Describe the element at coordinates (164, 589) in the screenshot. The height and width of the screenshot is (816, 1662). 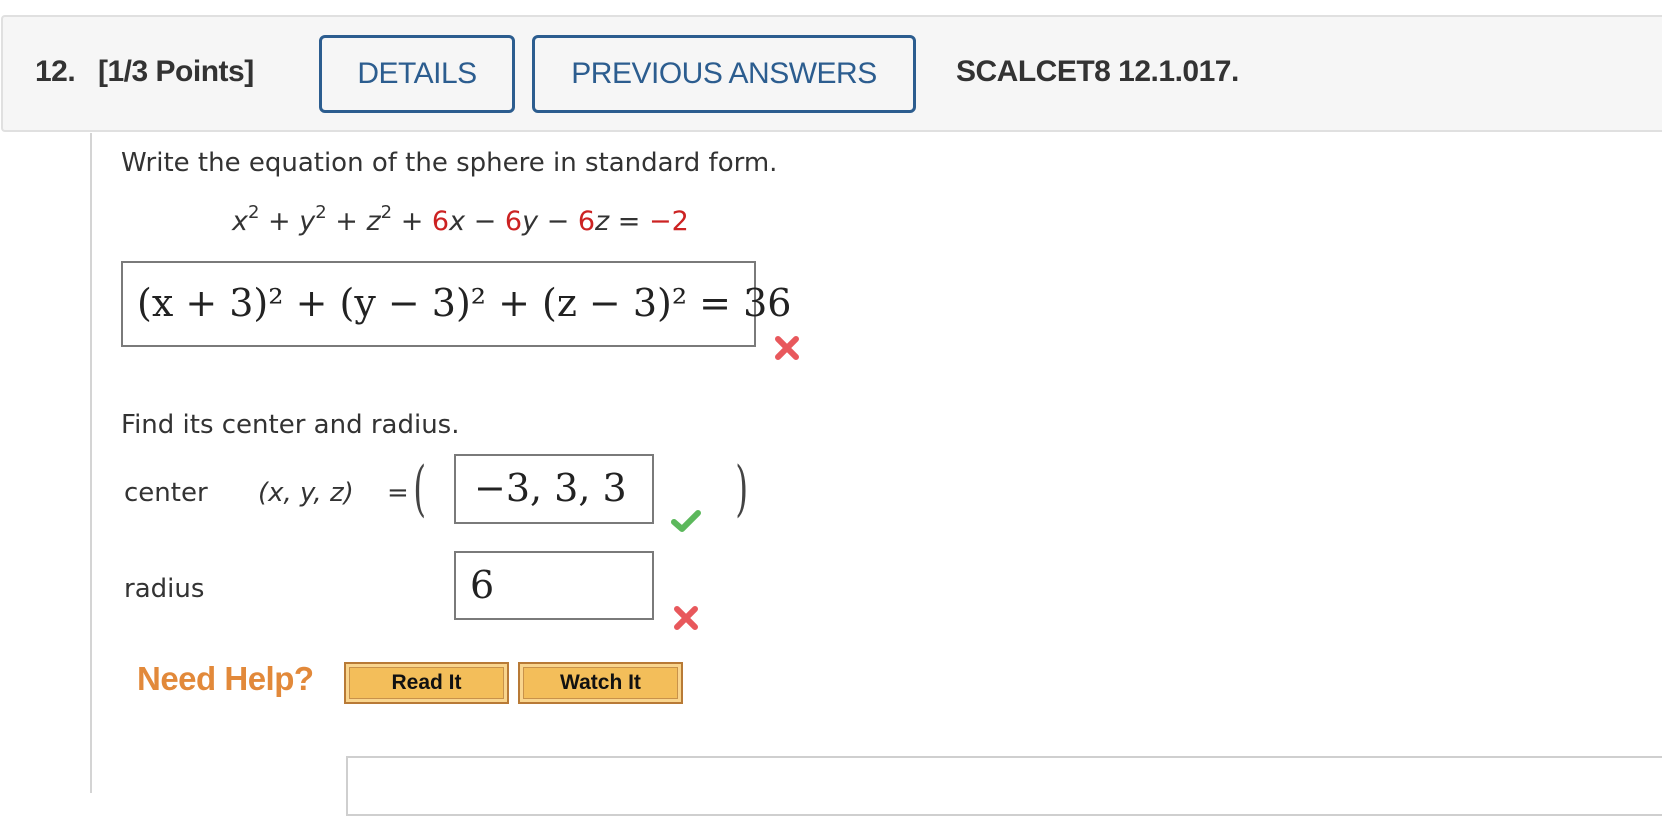
I see `radius-label: radius` at that location.